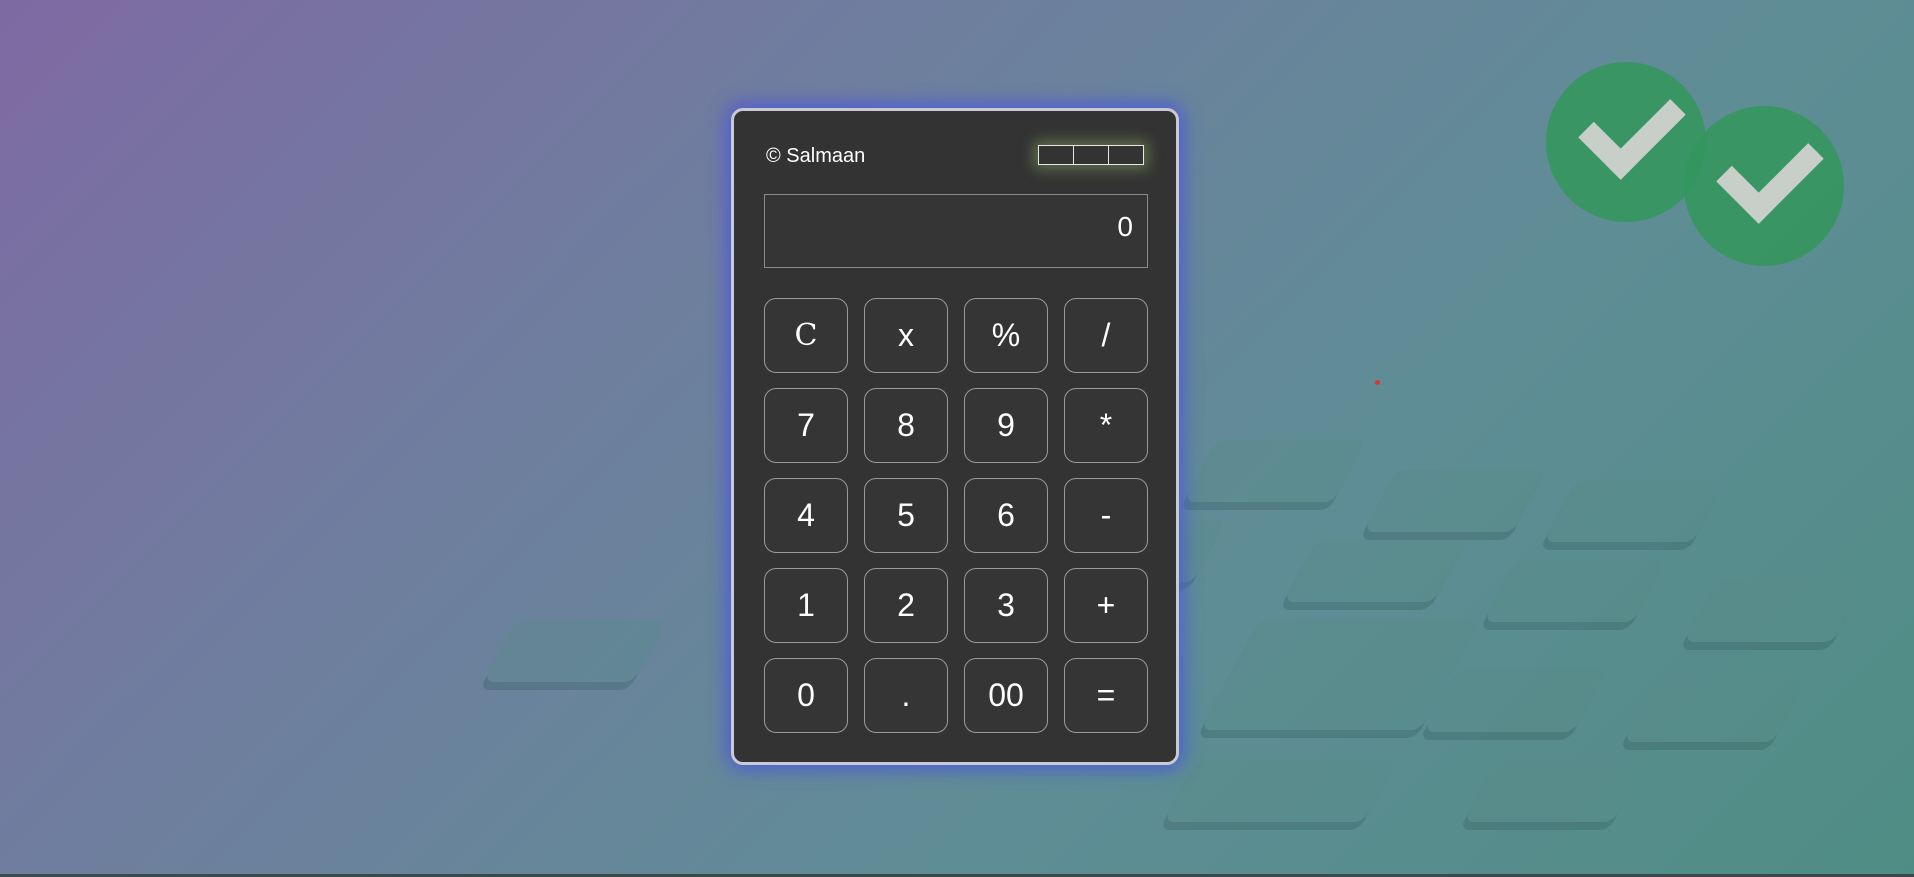 Image resolution: width=1914 pixels, height=877 pixels. What do you see at coordinates (1006, 695) in the screenshot?
I see `double-zero-button: 00` at bounding box center [1006, 695].